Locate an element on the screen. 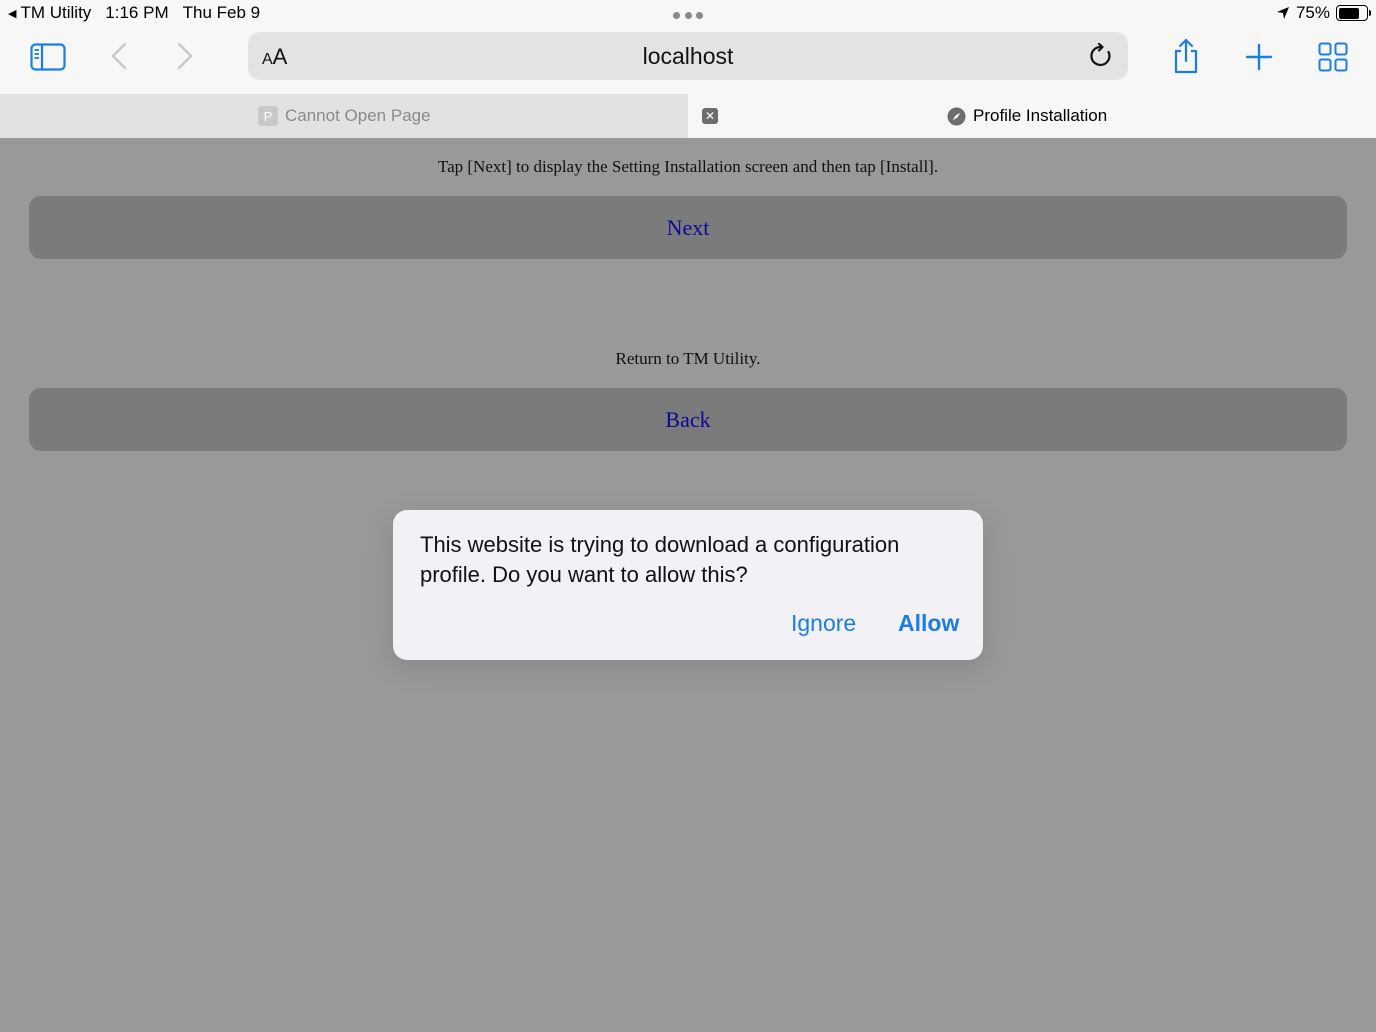 Image resolution: width=1376 pixels, height=1032 pixels. share-icon is located at coordinates (1186, 56).